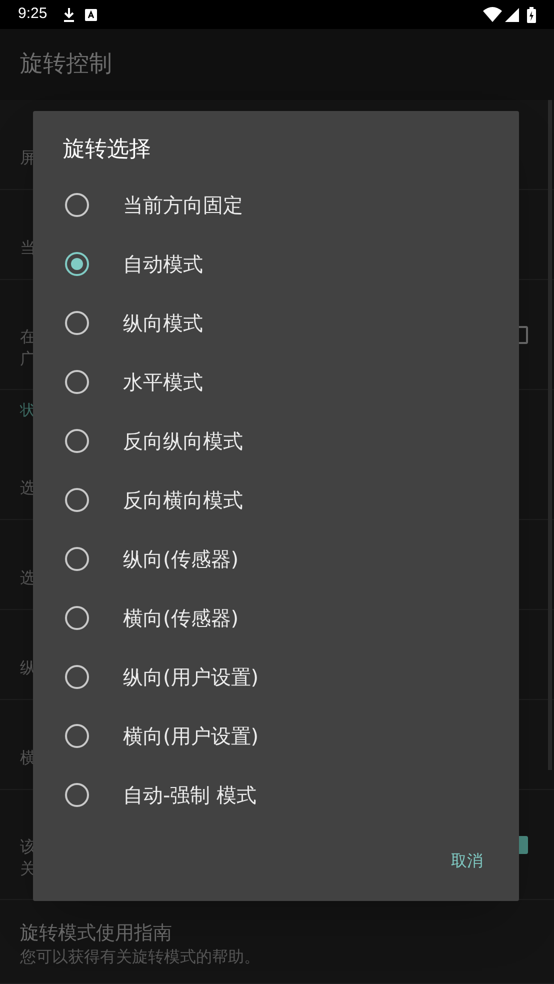 This screenshot has width=554, height=984. I want to click on option-label: 自动-强制 模式, so click(190, 795).